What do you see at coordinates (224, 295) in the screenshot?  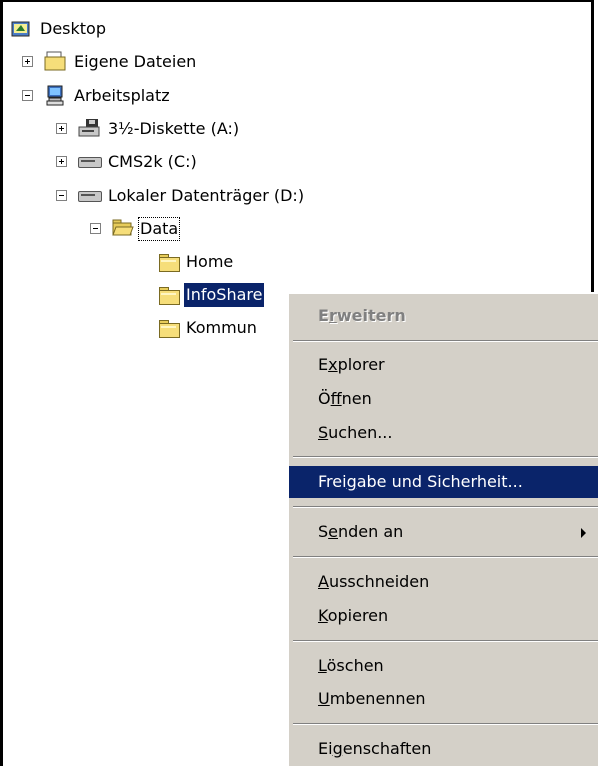 I see `tree-label: InfoShare` at bounding box center [224, 295].